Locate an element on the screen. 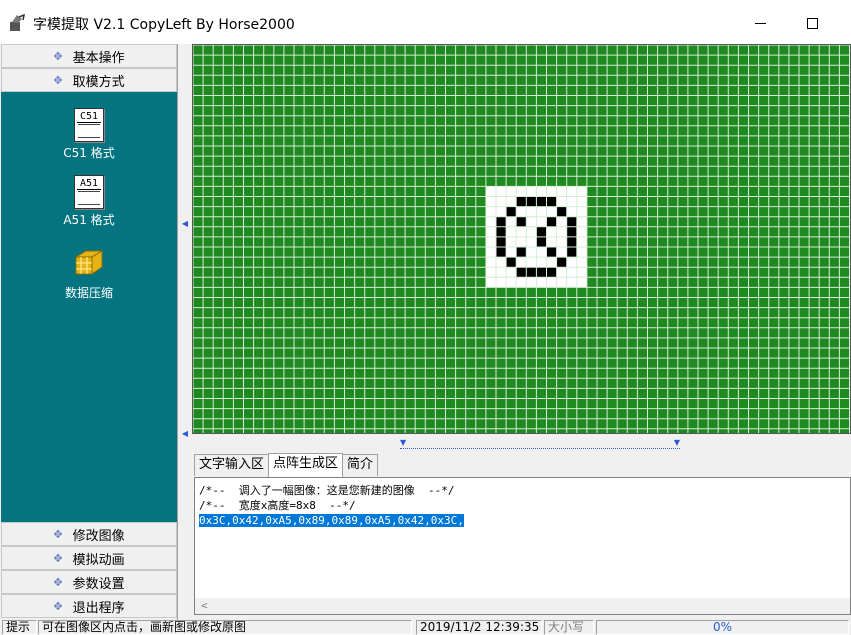  sidebar-item-settings: ✥ 参数设置 is located at coordinates (89, 582).